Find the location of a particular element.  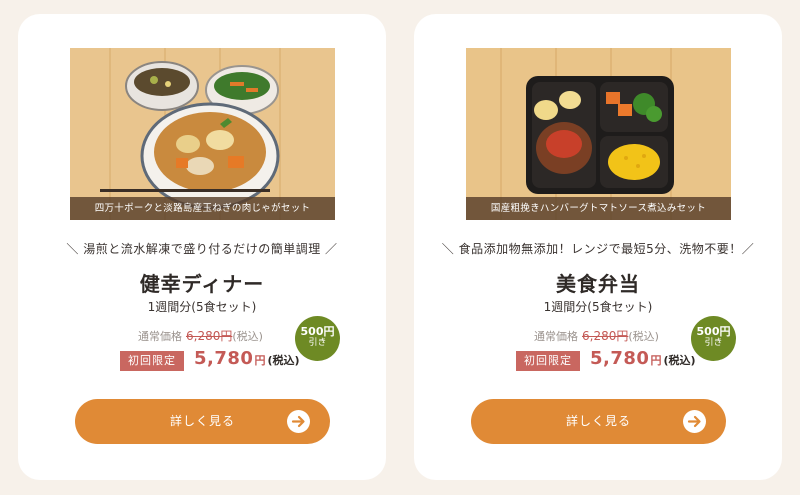

tagline: ＼ 食品添加物無添加！レンジで最短5分、洗物不要！／ is located at coordinates (598, 249).